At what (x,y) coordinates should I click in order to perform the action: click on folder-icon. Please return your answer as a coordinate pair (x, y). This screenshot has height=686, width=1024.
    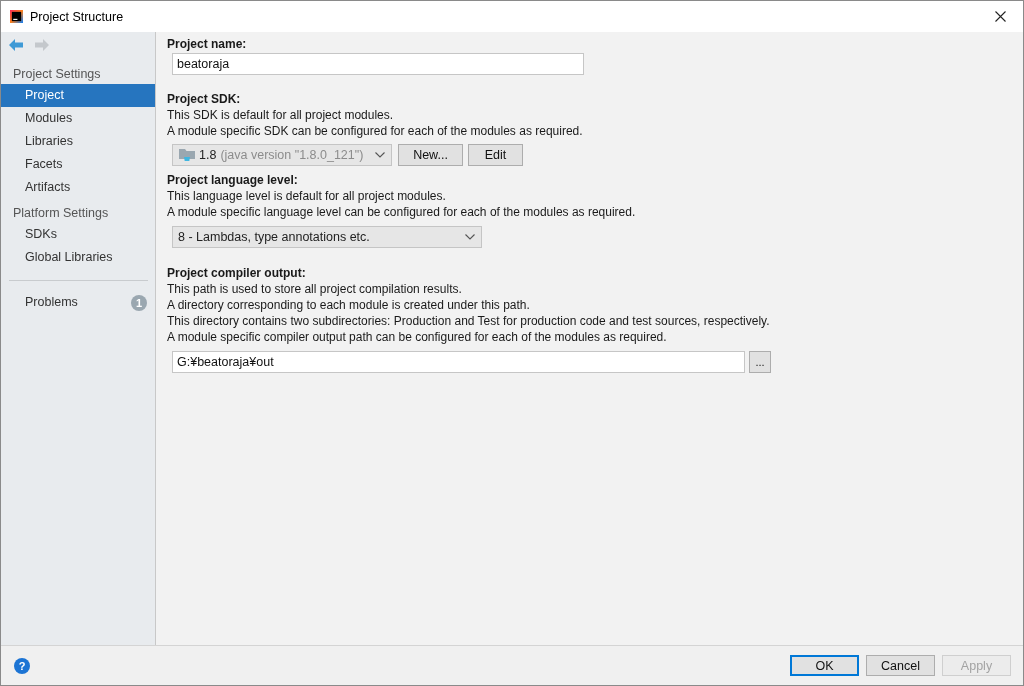
    Looking at the image, I should click on (187, 155).